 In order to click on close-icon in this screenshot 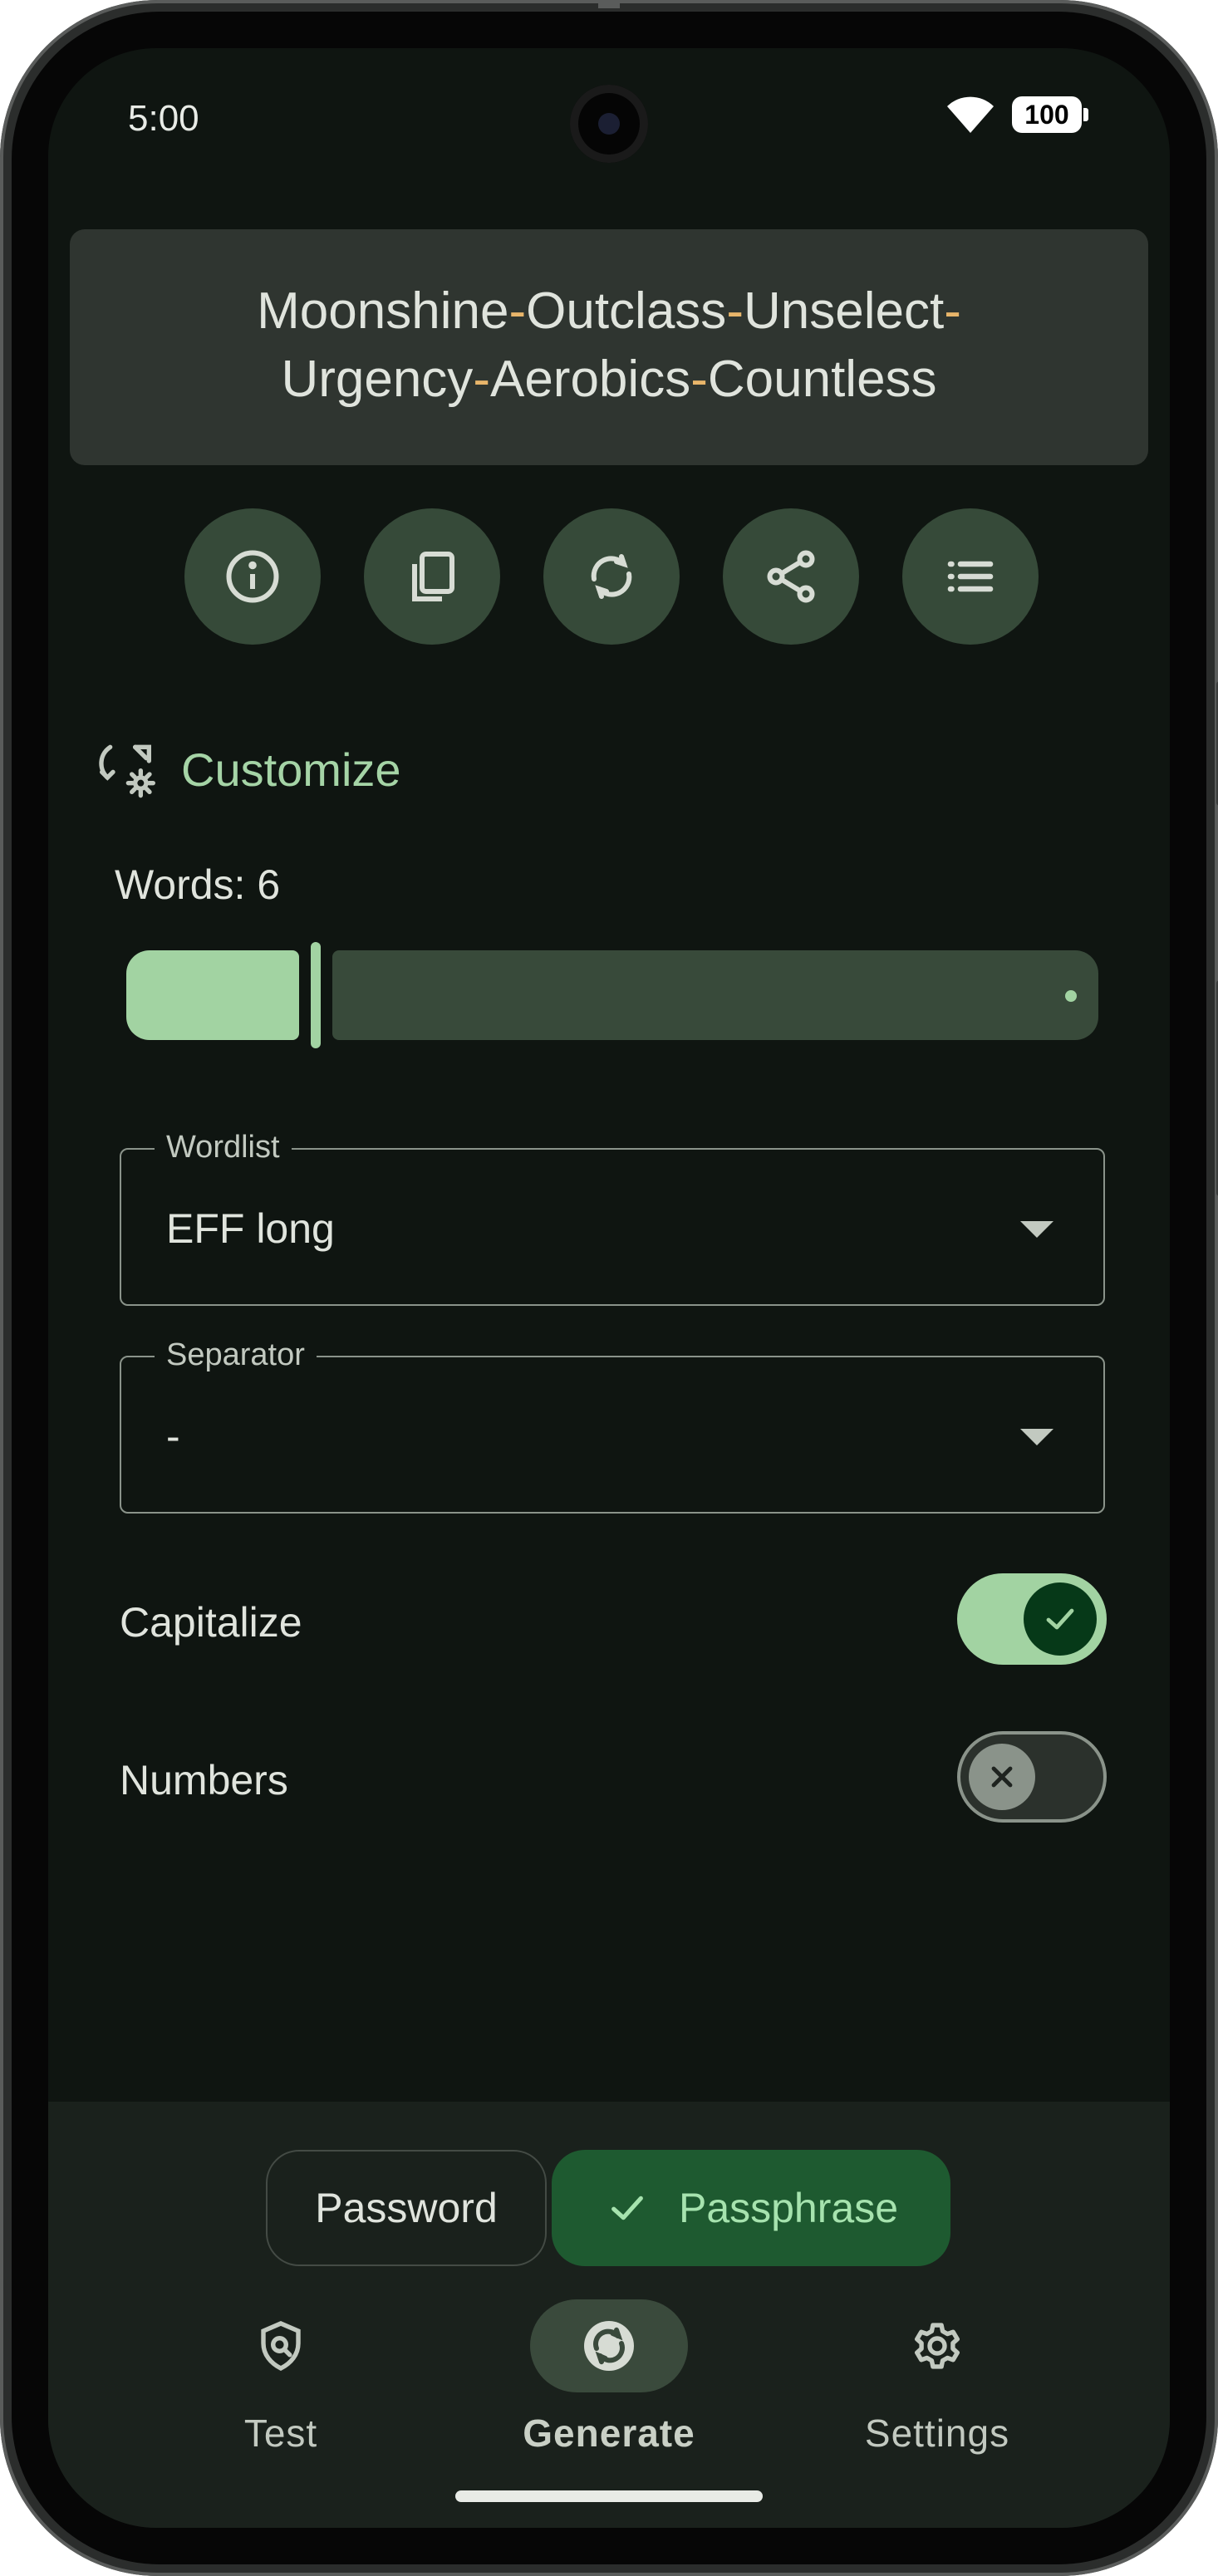, I will do `click(1002, 1777)`.